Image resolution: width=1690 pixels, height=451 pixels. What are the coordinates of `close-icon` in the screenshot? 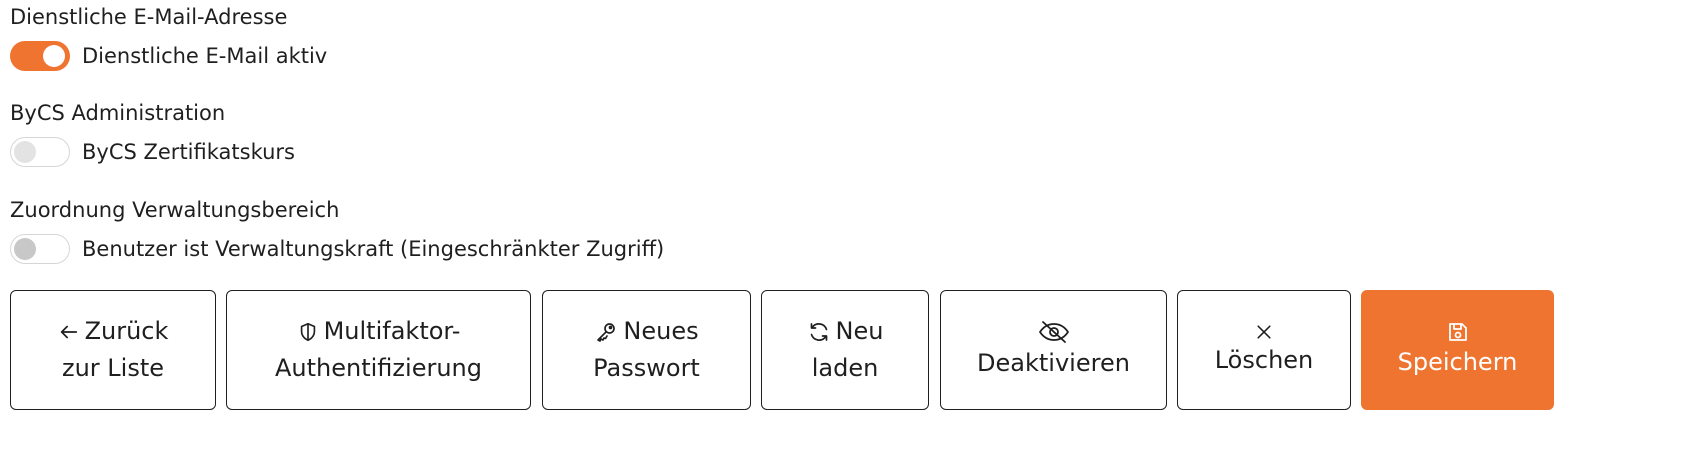 It's located at (1264, 332).